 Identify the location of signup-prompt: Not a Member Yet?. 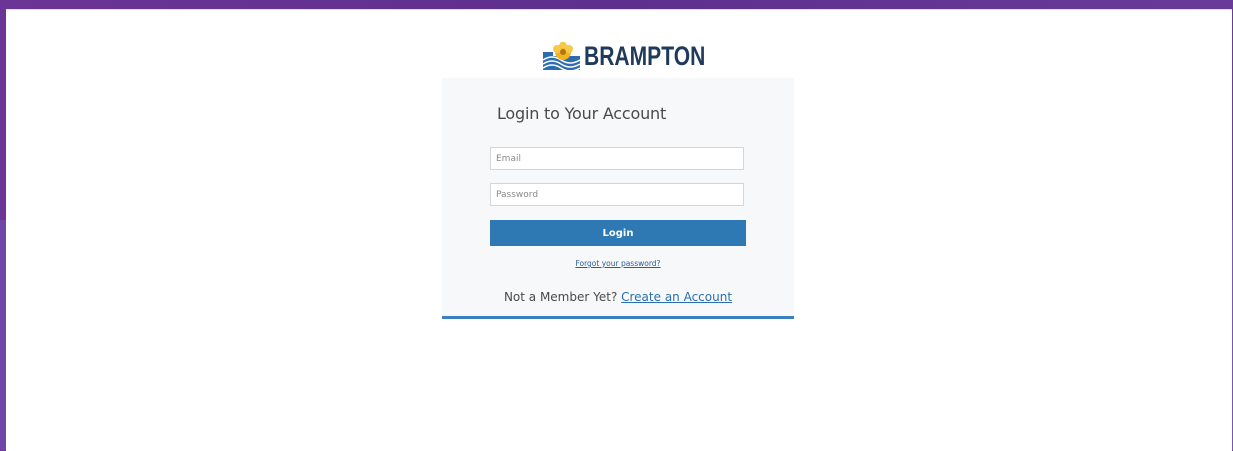
(562, 297).